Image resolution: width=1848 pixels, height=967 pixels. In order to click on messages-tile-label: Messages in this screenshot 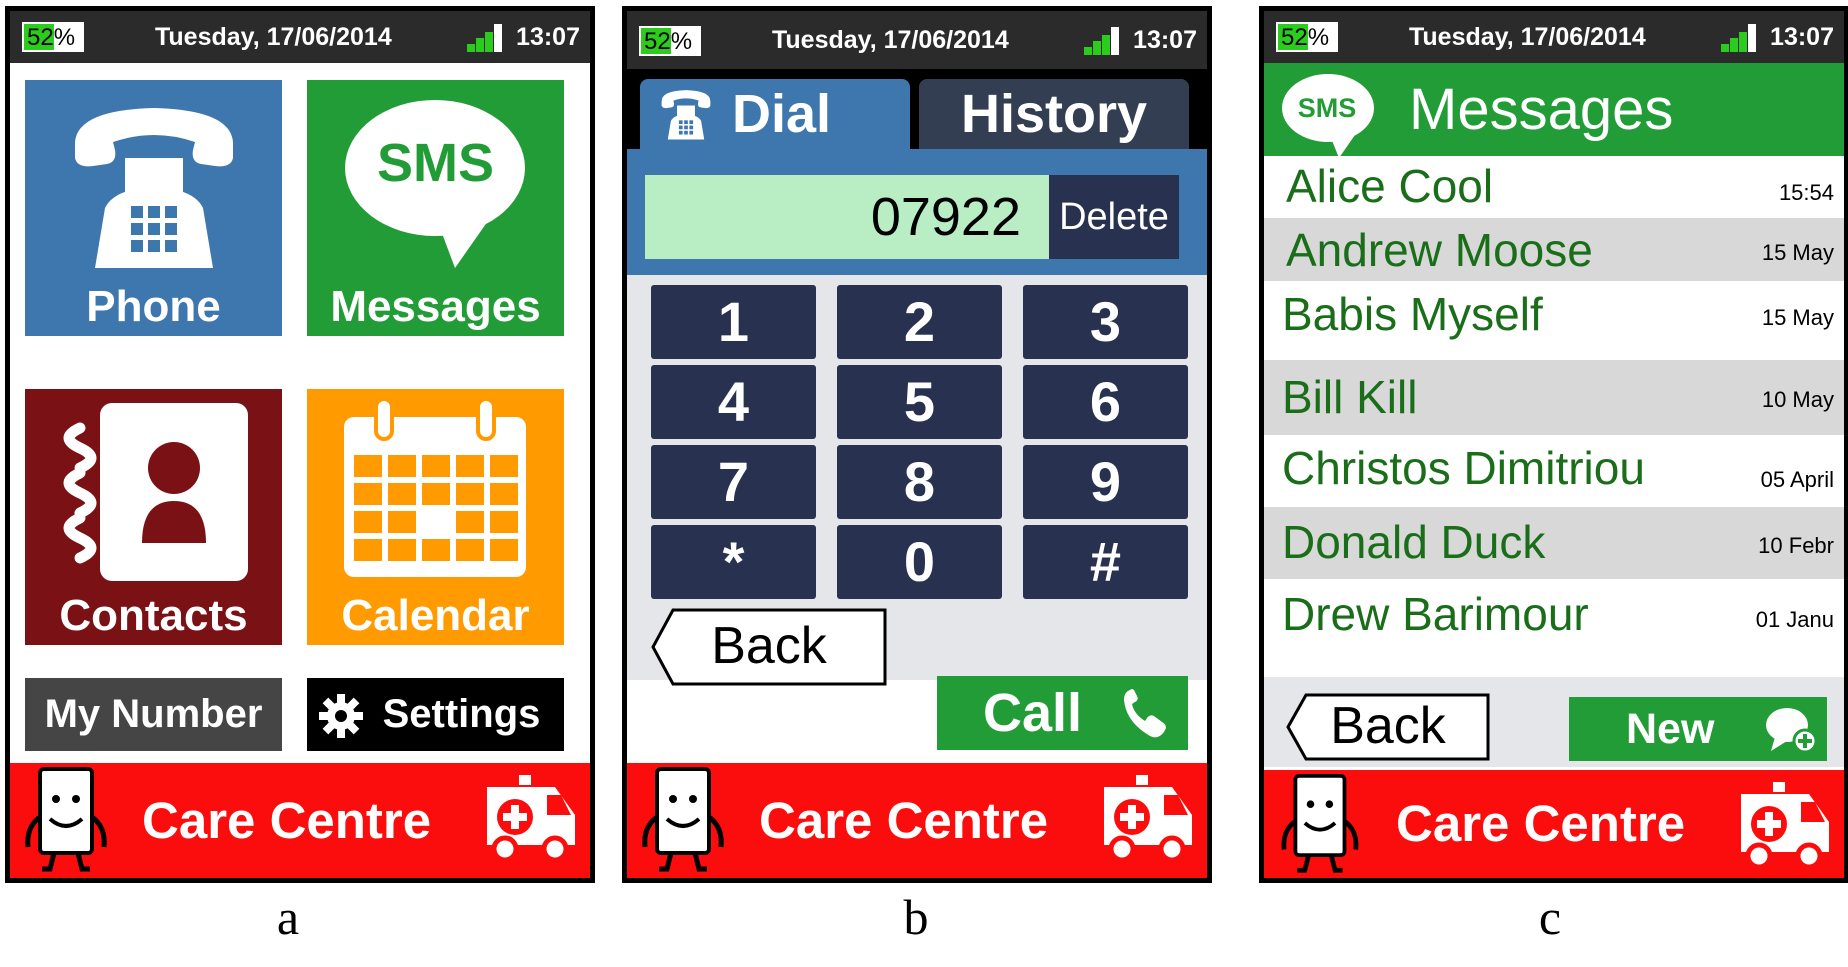, I will do `click(435, 306)`.